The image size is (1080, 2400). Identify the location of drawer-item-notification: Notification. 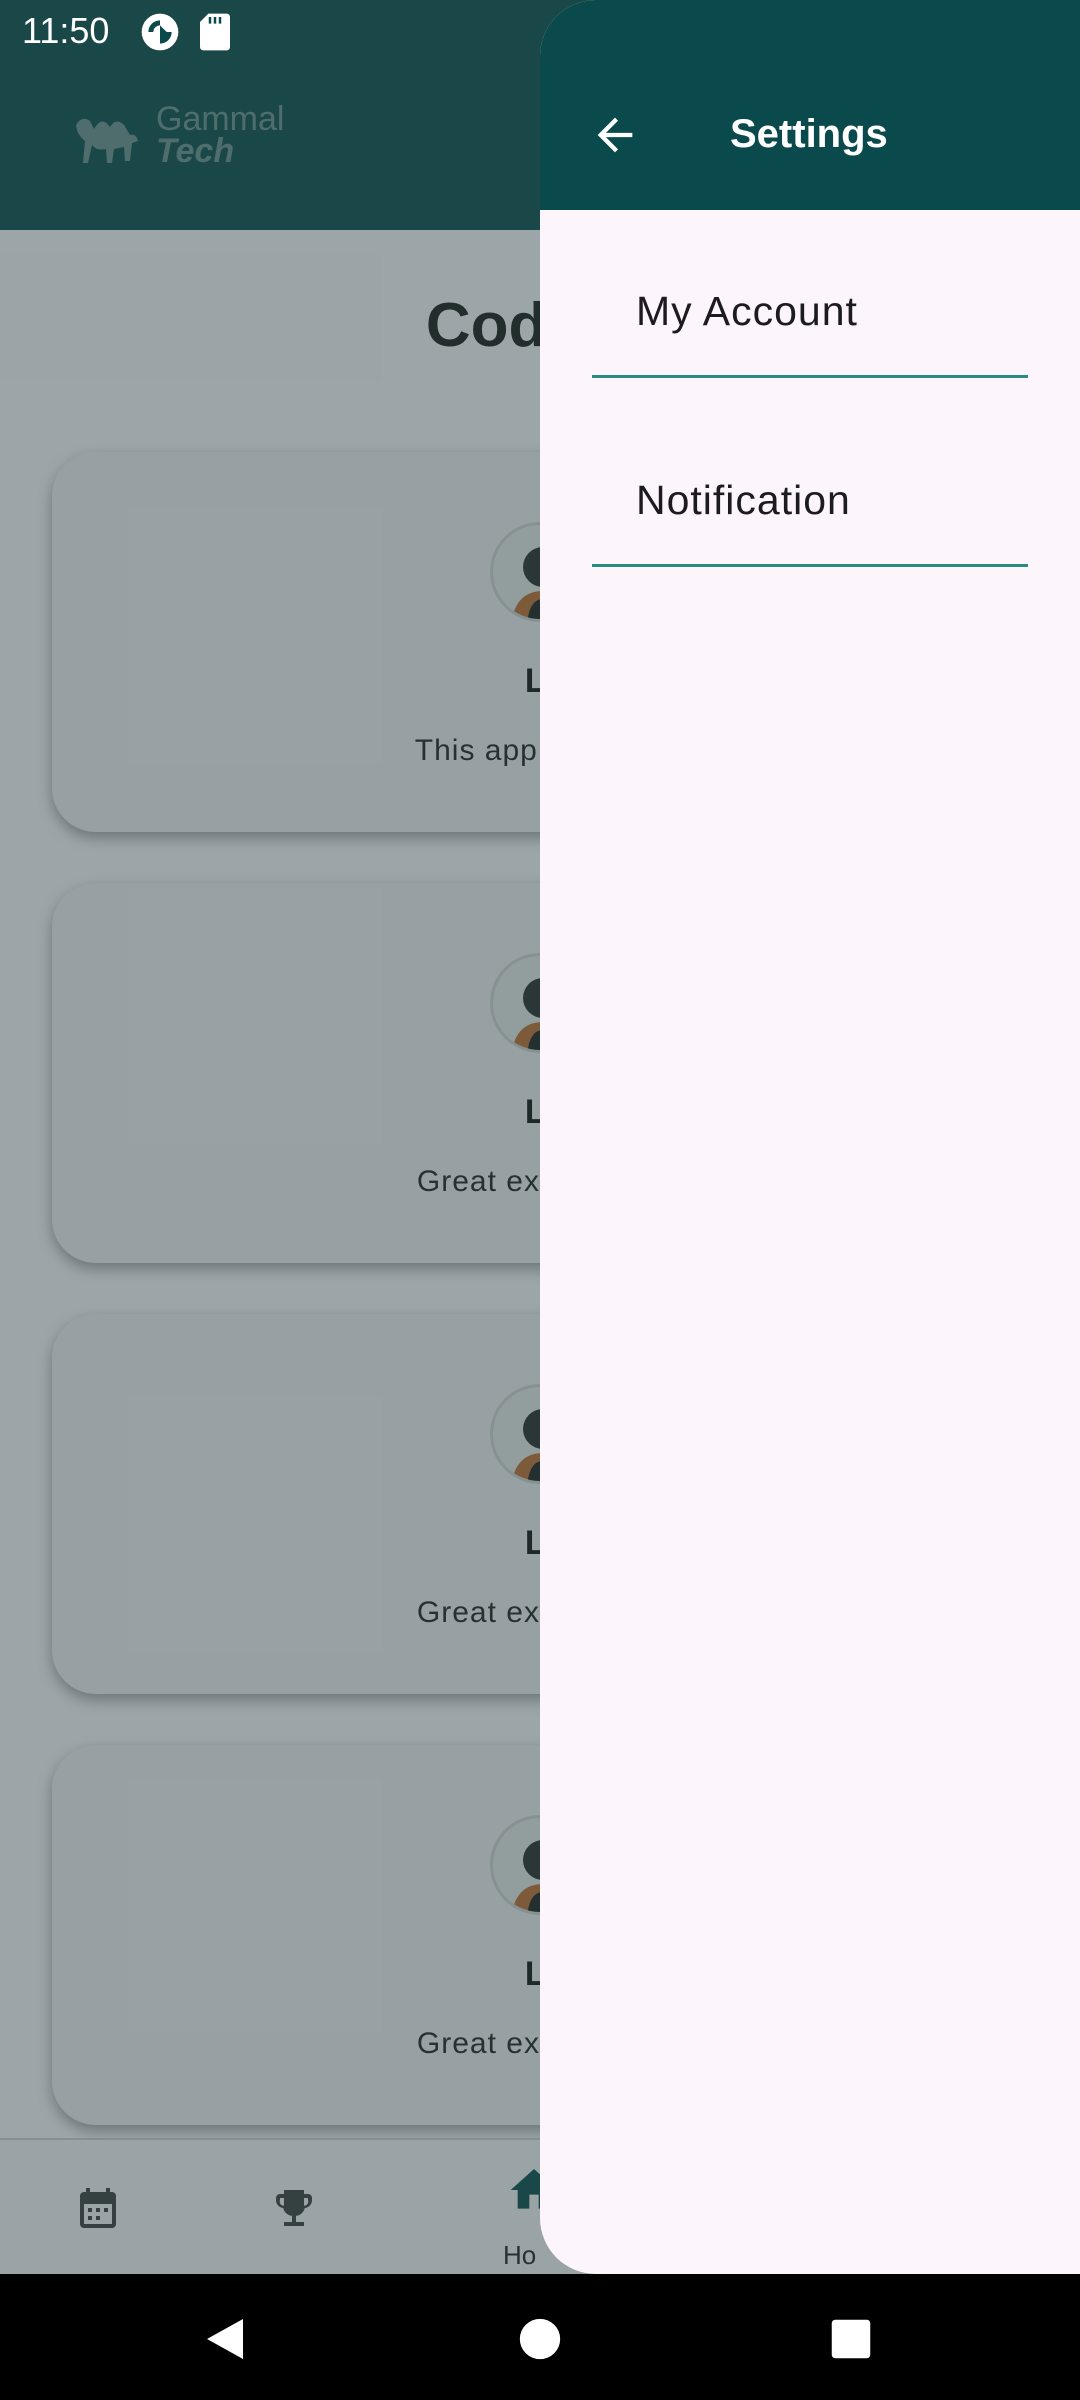
(810, 497).